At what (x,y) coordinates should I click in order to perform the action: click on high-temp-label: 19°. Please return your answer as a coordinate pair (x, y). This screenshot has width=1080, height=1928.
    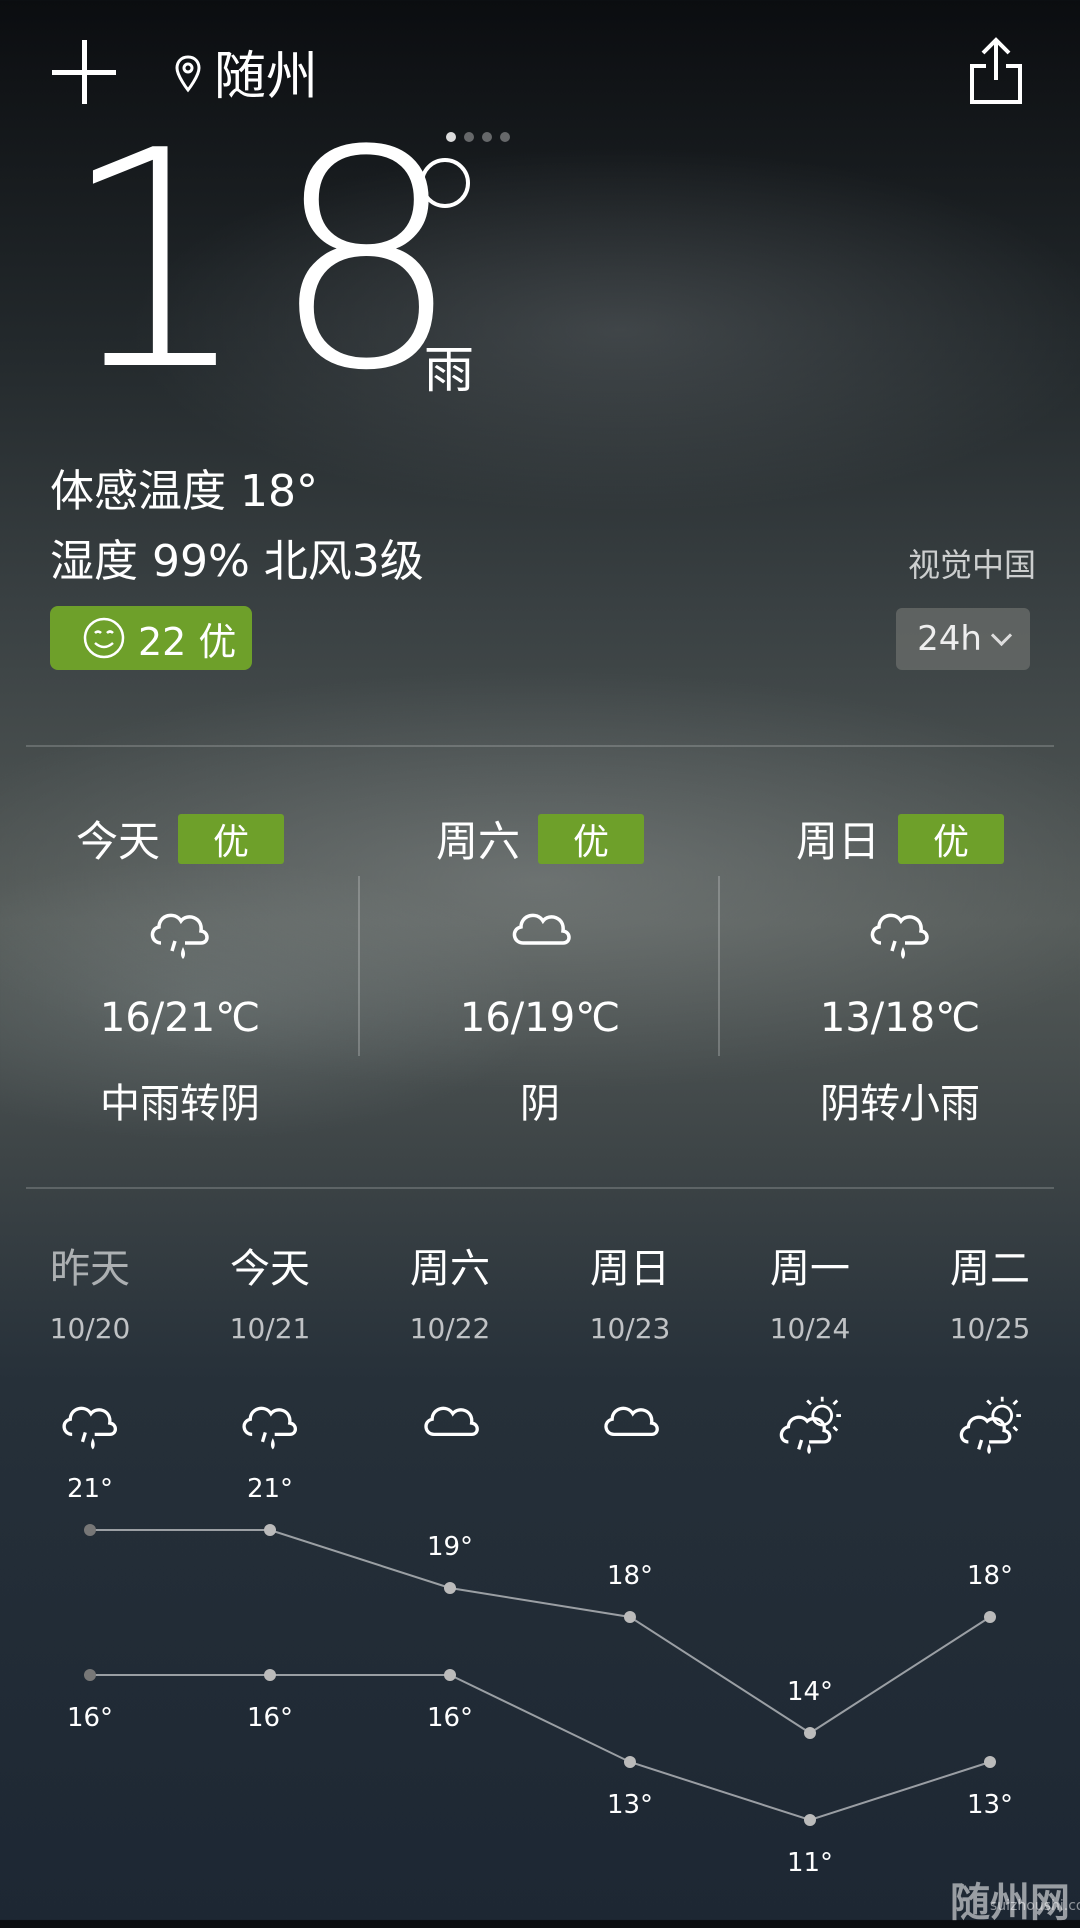
    Looking at the image, I should click on (450, 1547).